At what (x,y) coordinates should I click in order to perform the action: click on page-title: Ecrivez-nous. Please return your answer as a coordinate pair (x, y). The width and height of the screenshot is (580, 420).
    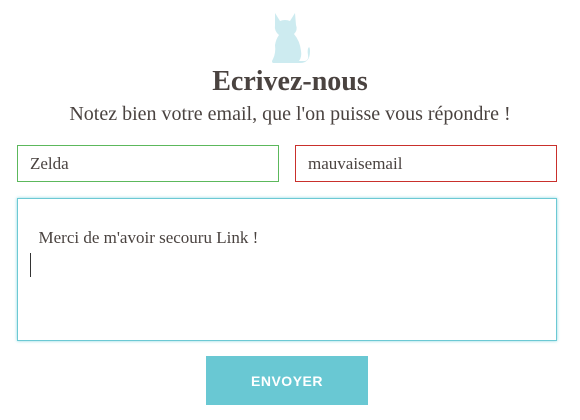
    Looking at the image, I should click on (290, 81).